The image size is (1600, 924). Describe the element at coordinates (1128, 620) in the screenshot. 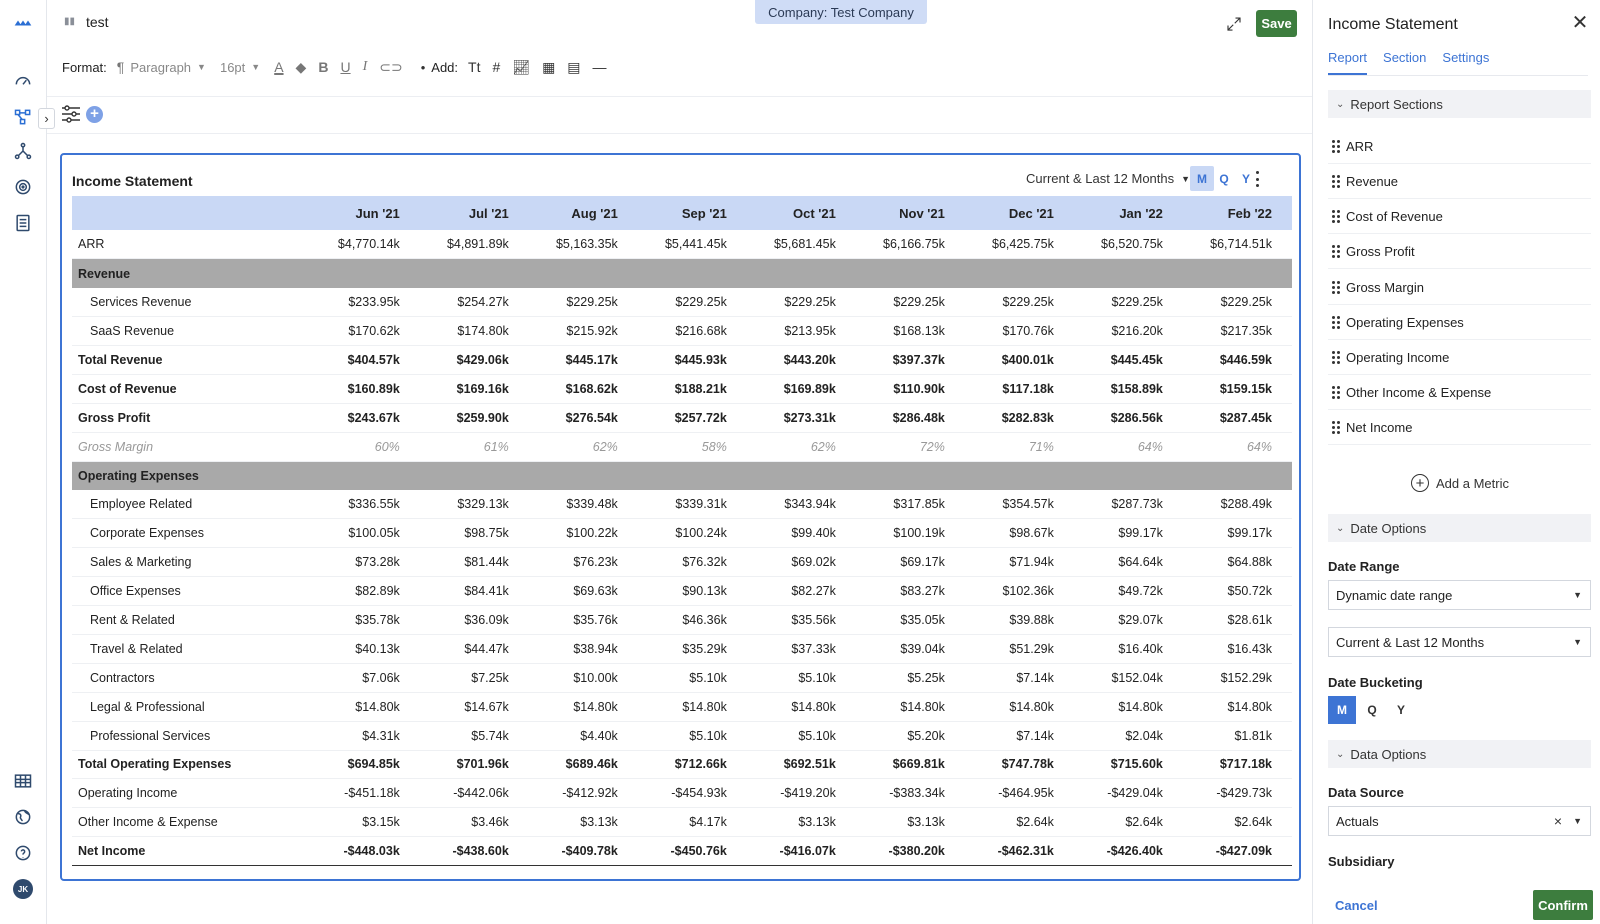

I see `table-cell: $29.07k` at that location.